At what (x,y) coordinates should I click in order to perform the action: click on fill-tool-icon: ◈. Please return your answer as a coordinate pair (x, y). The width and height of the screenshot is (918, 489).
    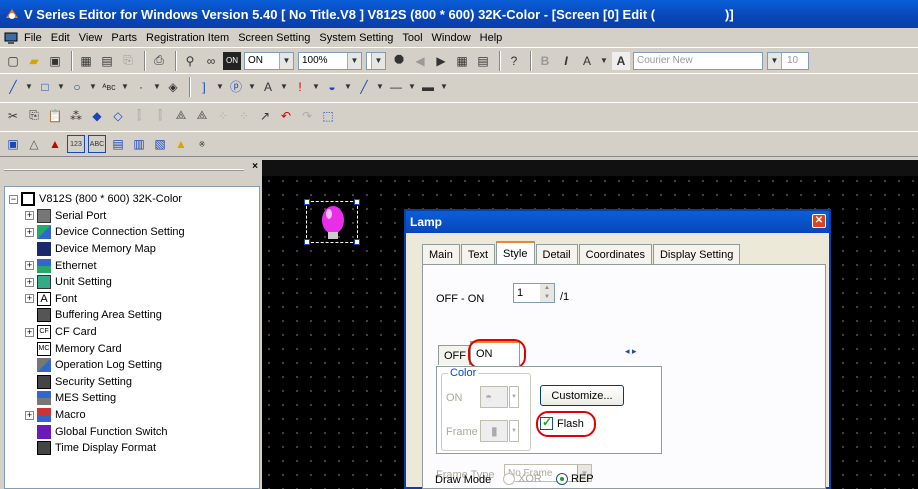
    Looking at the image, I should click on (173, 87).